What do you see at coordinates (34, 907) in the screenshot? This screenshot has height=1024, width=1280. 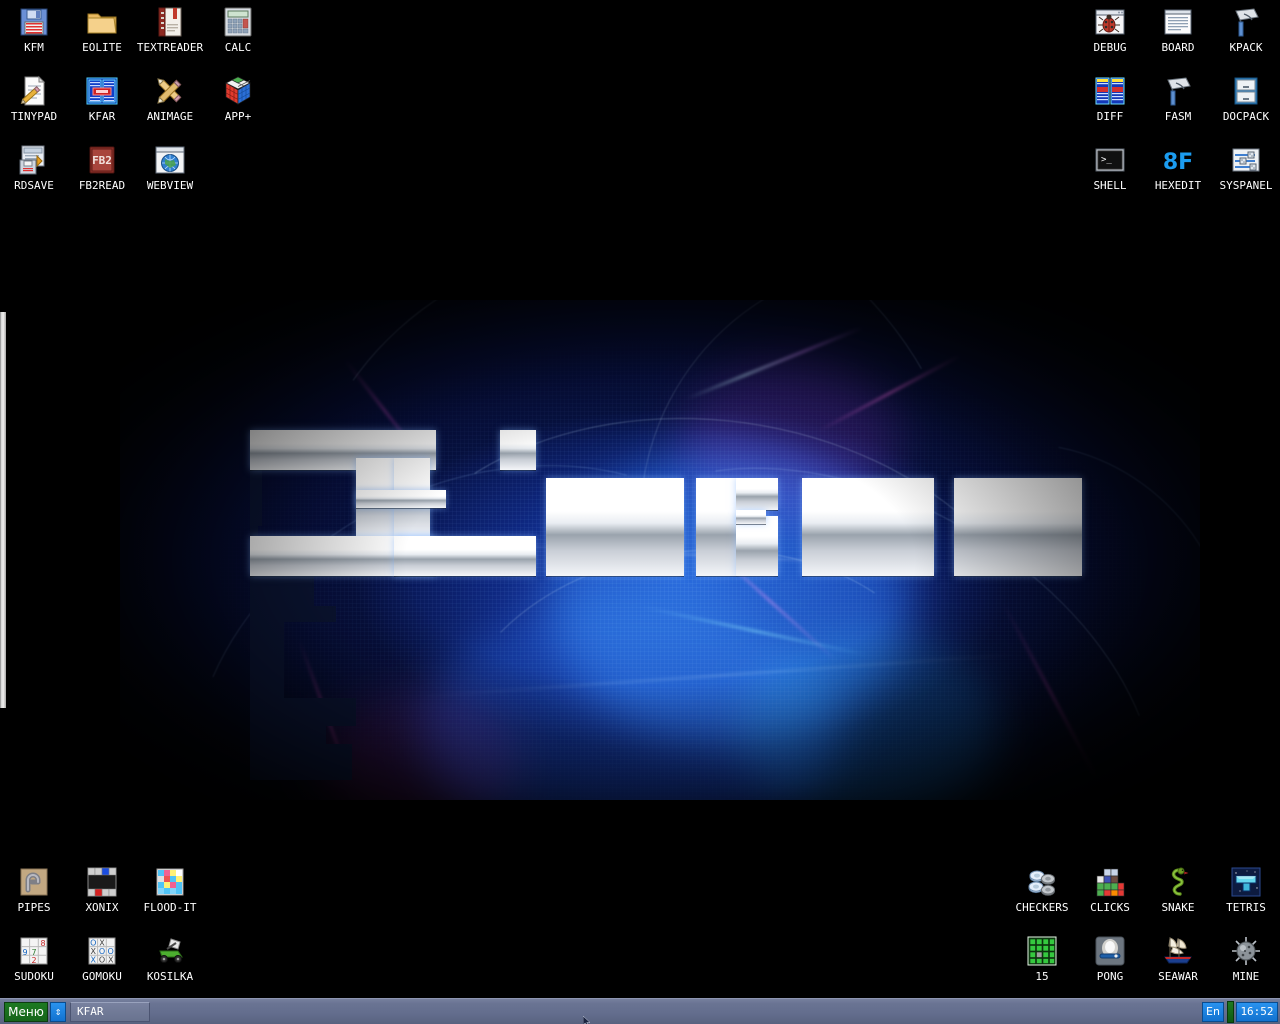 I see `desktop-icon-label: PIPES` at bounding box center [34, 907].